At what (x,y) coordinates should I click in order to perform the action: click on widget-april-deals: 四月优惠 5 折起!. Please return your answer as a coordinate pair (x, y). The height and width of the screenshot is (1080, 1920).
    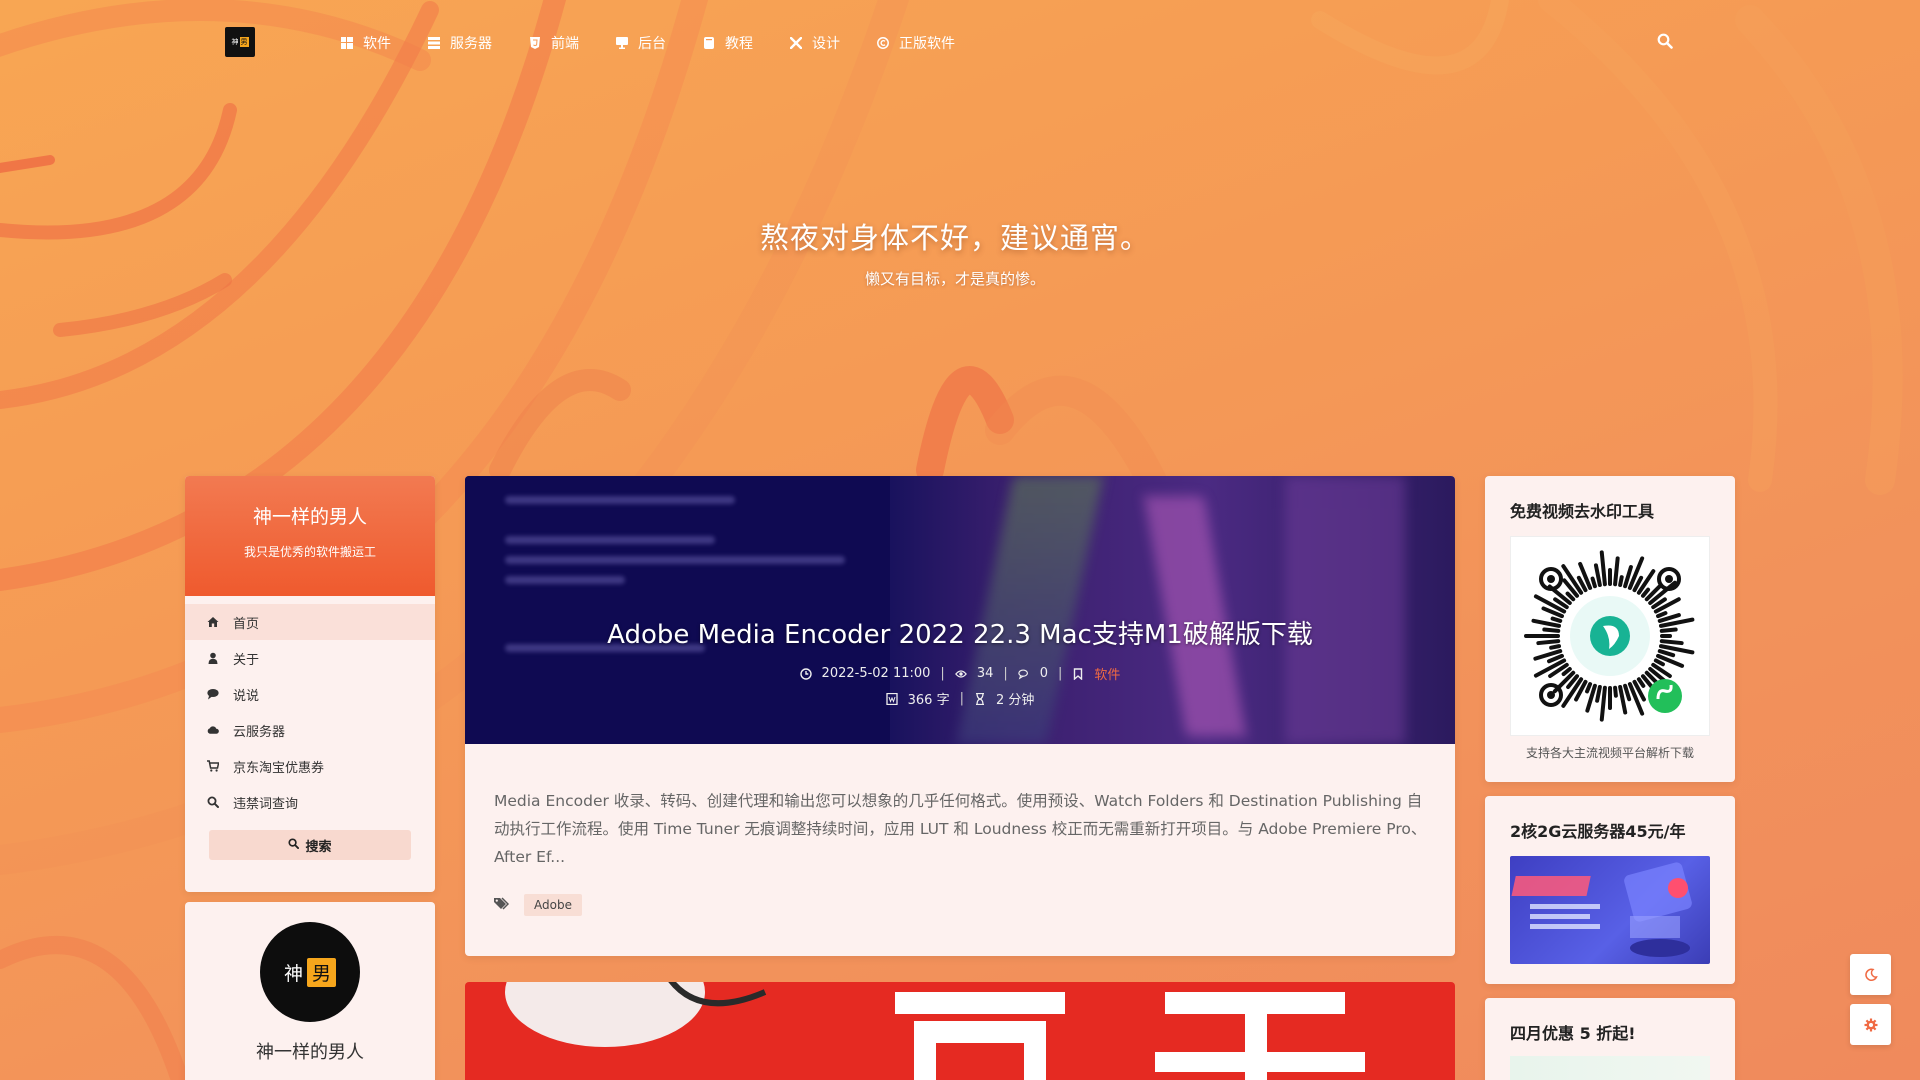
    Looking at the image, I should click on (1610, 1039).